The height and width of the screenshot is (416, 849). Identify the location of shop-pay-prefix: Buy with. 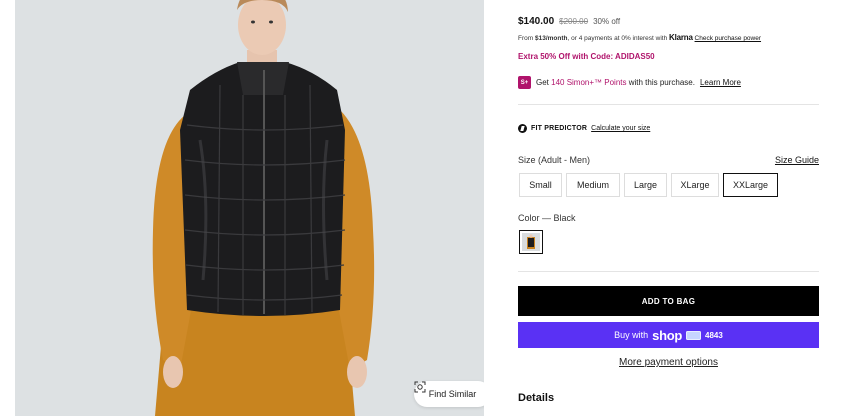
(631, 335).